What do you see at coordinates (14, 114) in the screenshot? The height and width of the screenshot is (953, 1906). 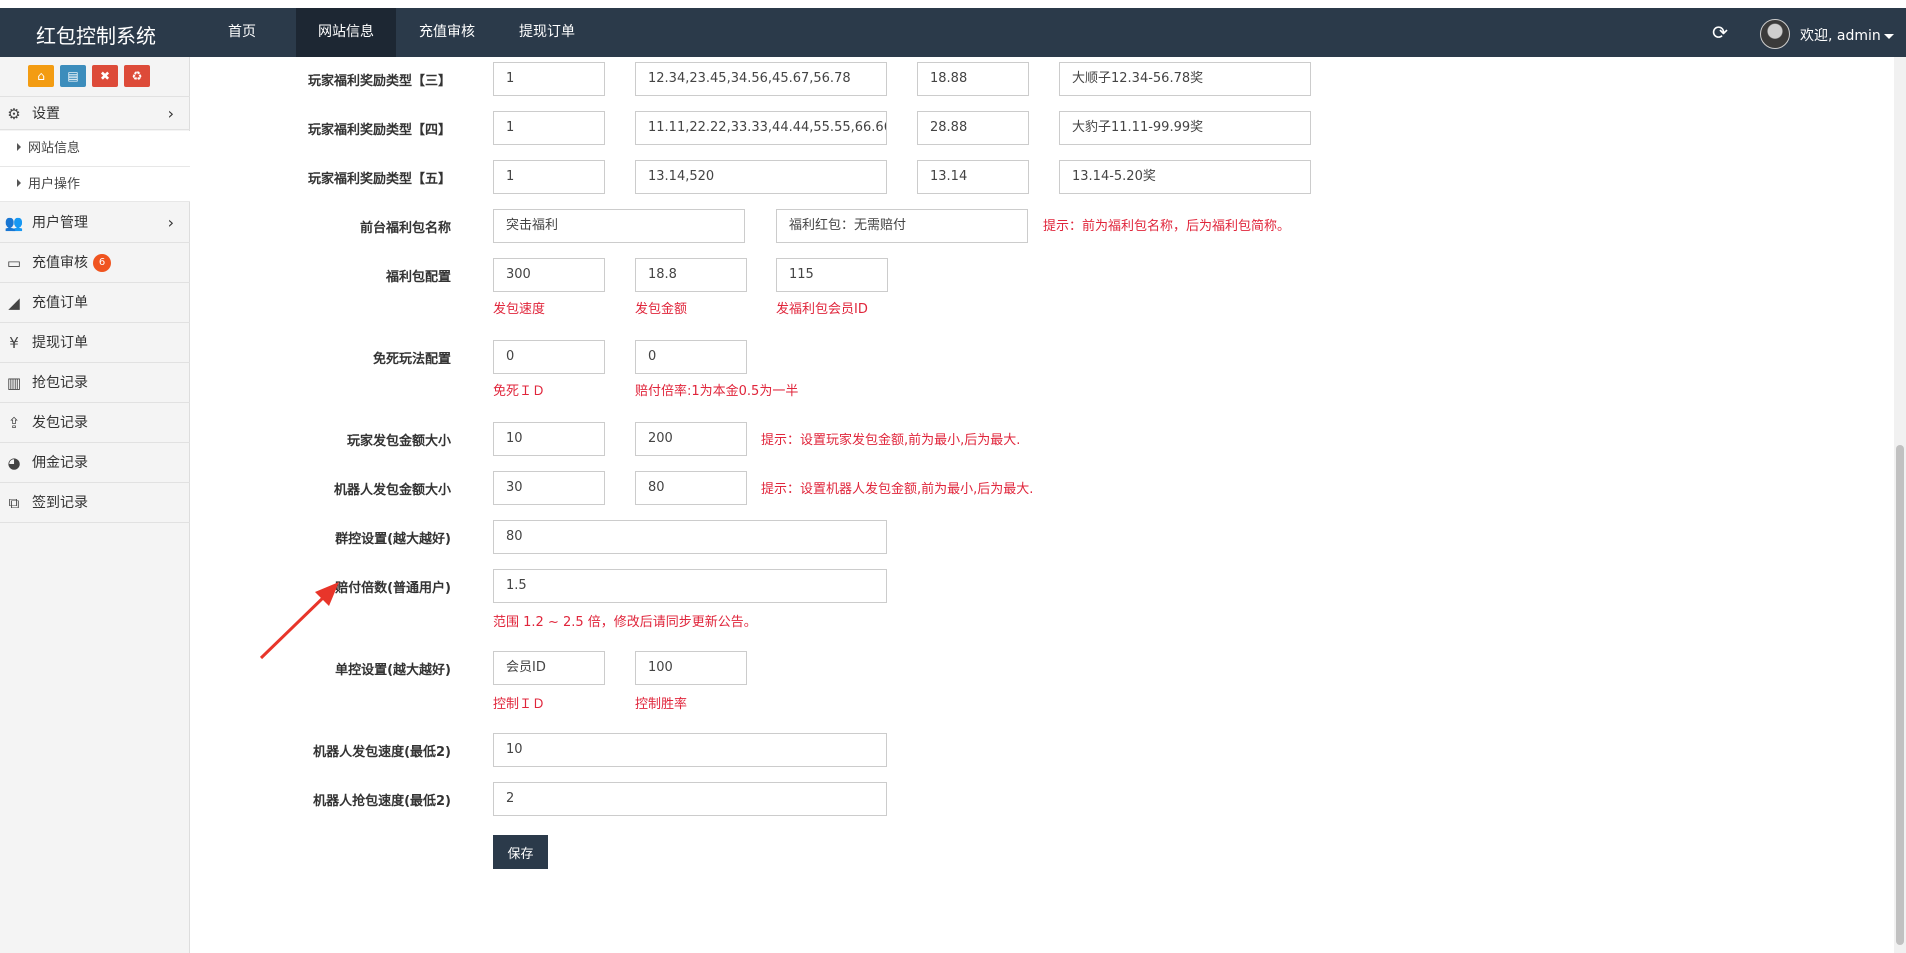 I see `gears-icon: ⚙` at bounding box center [14, 114].